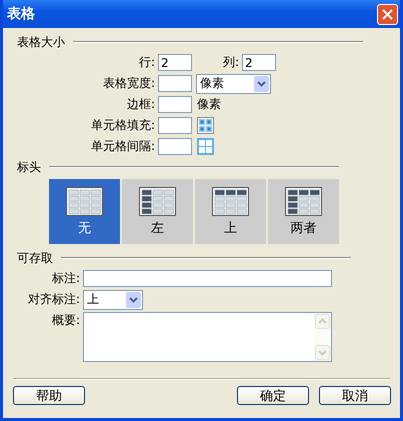 This screenshot has height=421, width=403. I want to click on field-label: 标注:, so click(65, 278).